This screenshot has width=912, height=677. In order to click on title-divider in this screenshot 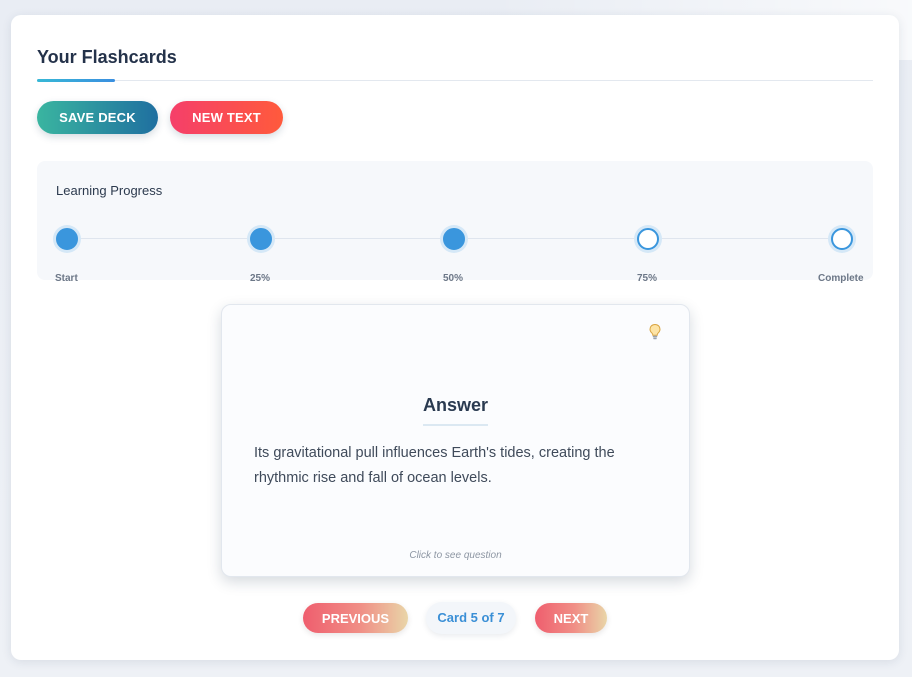, I will do `click(455, 80)`.